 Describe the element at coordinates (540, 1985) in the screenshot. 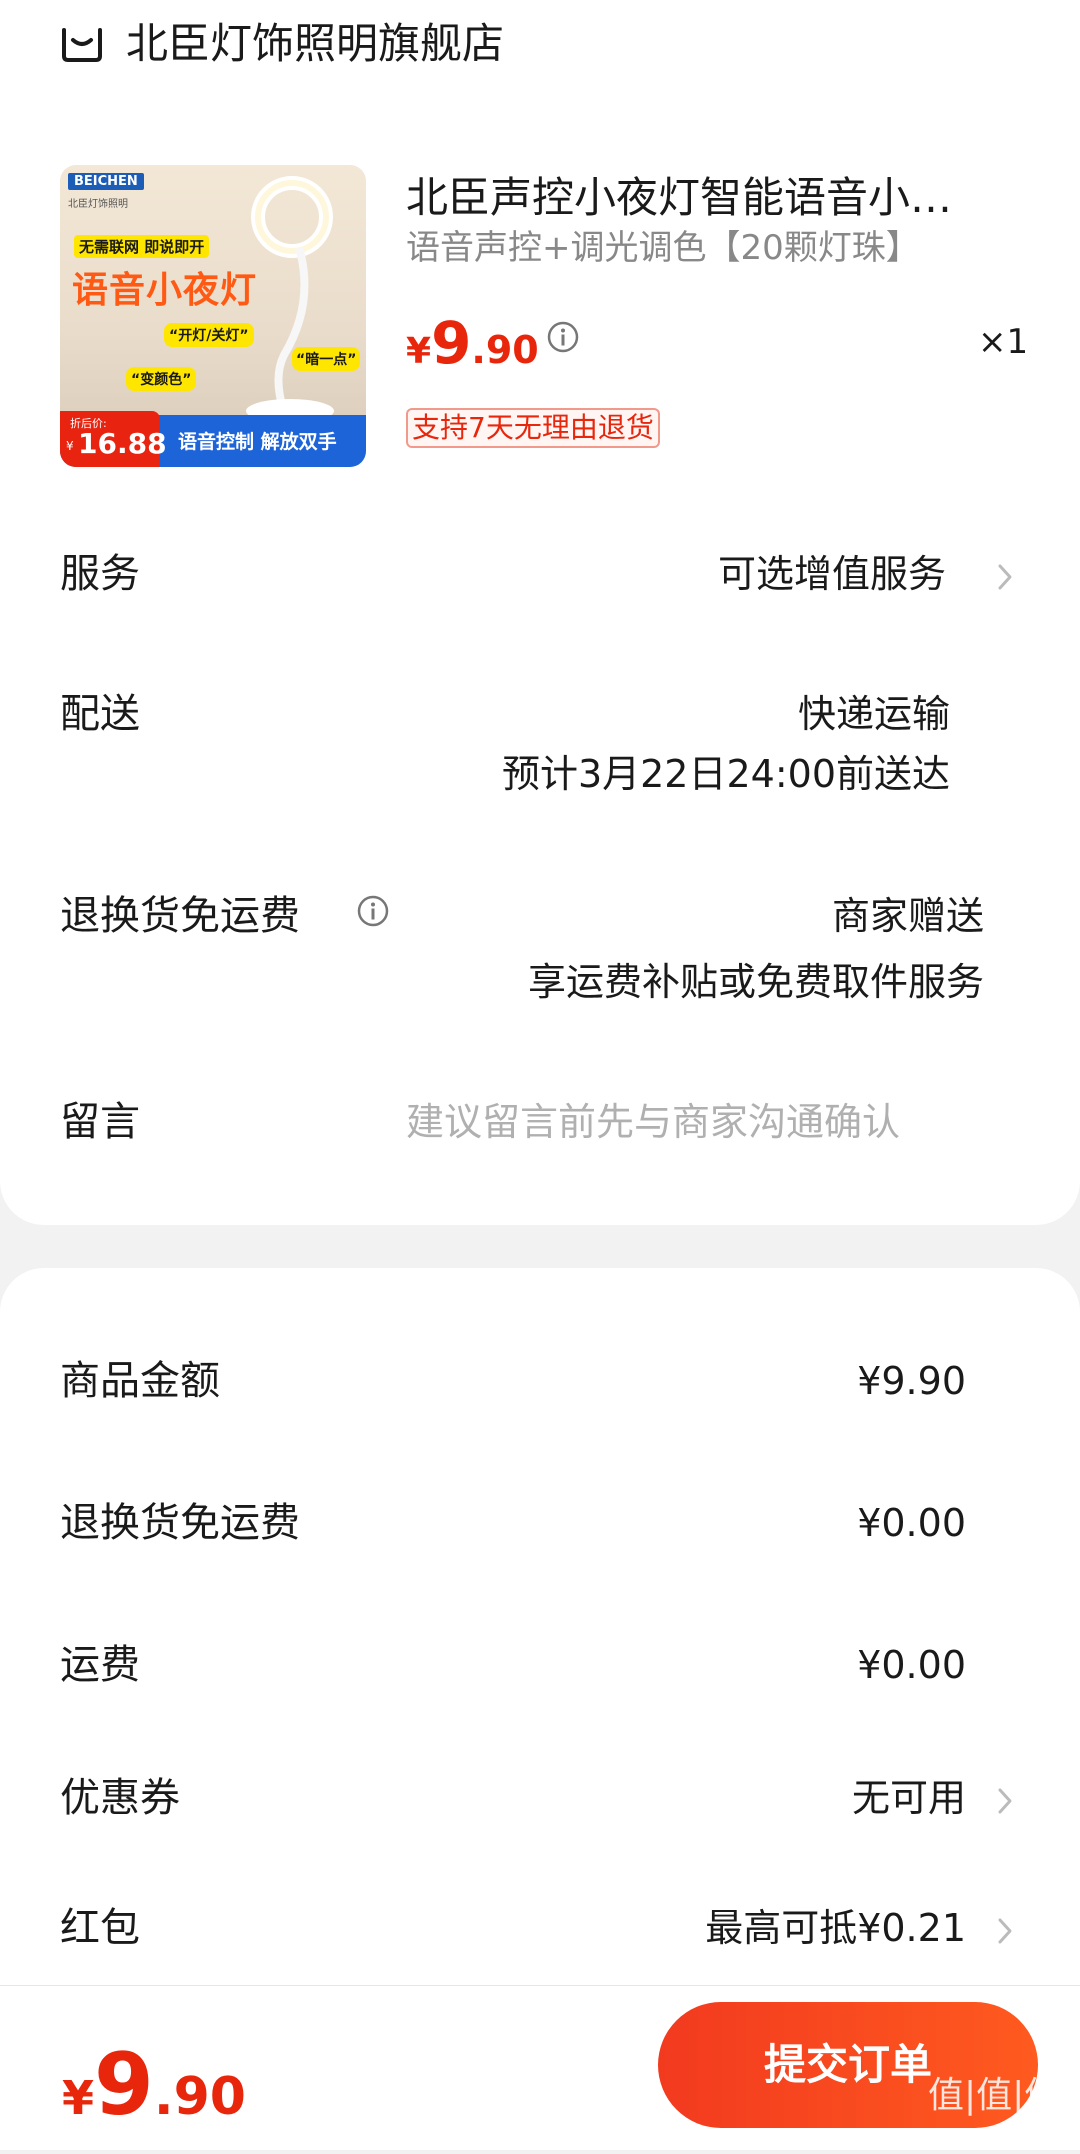

I see `footer-divider` at that location.